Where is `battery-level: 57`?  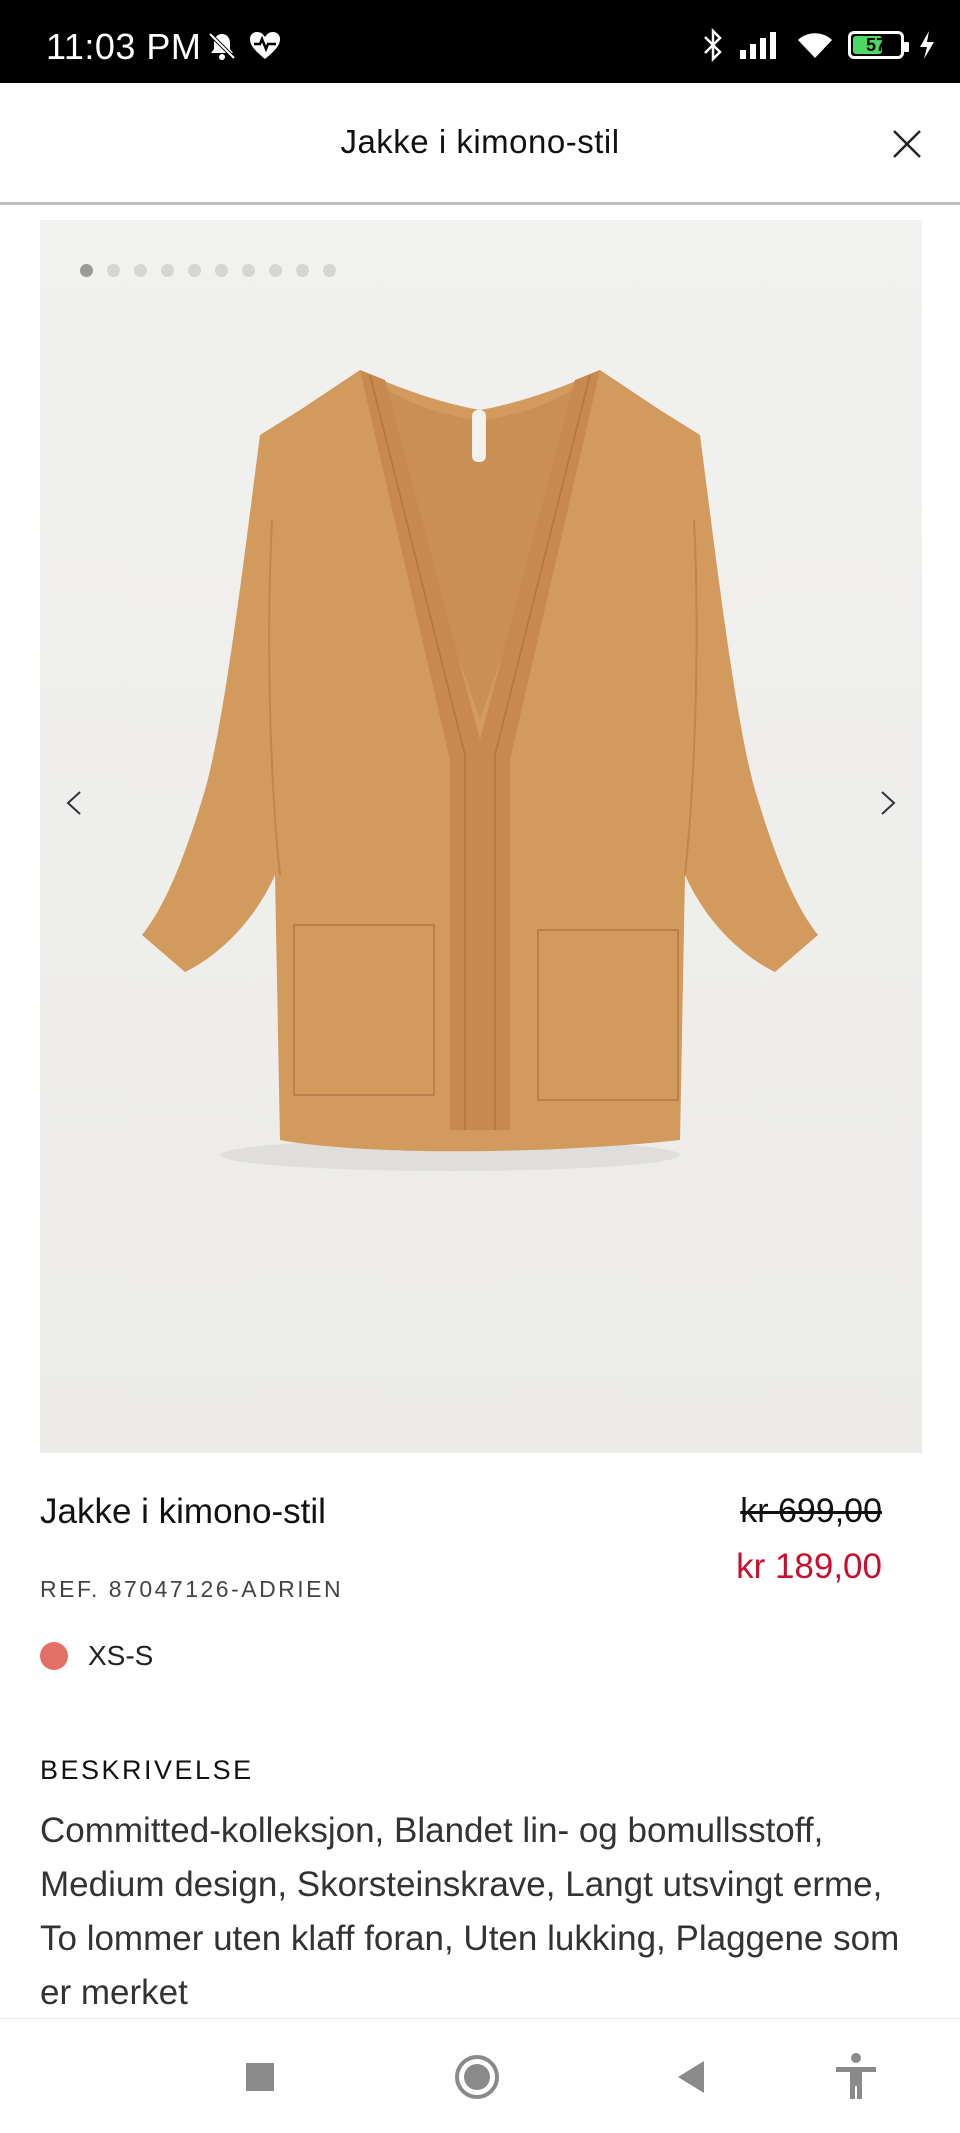
battery-level: 57 is located at coordinates (876, 45).